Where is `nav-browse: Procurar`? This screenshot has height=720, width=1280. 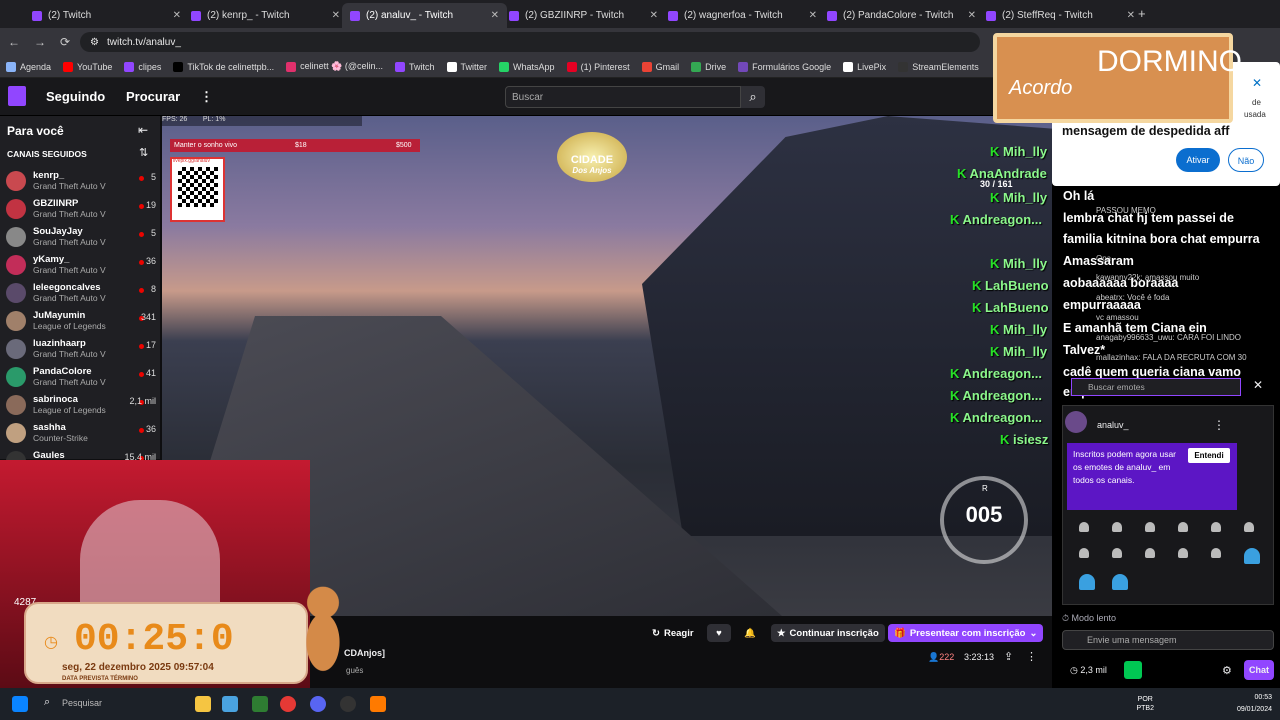
nav-browse: Procurar is located at coordinates (153, 96).